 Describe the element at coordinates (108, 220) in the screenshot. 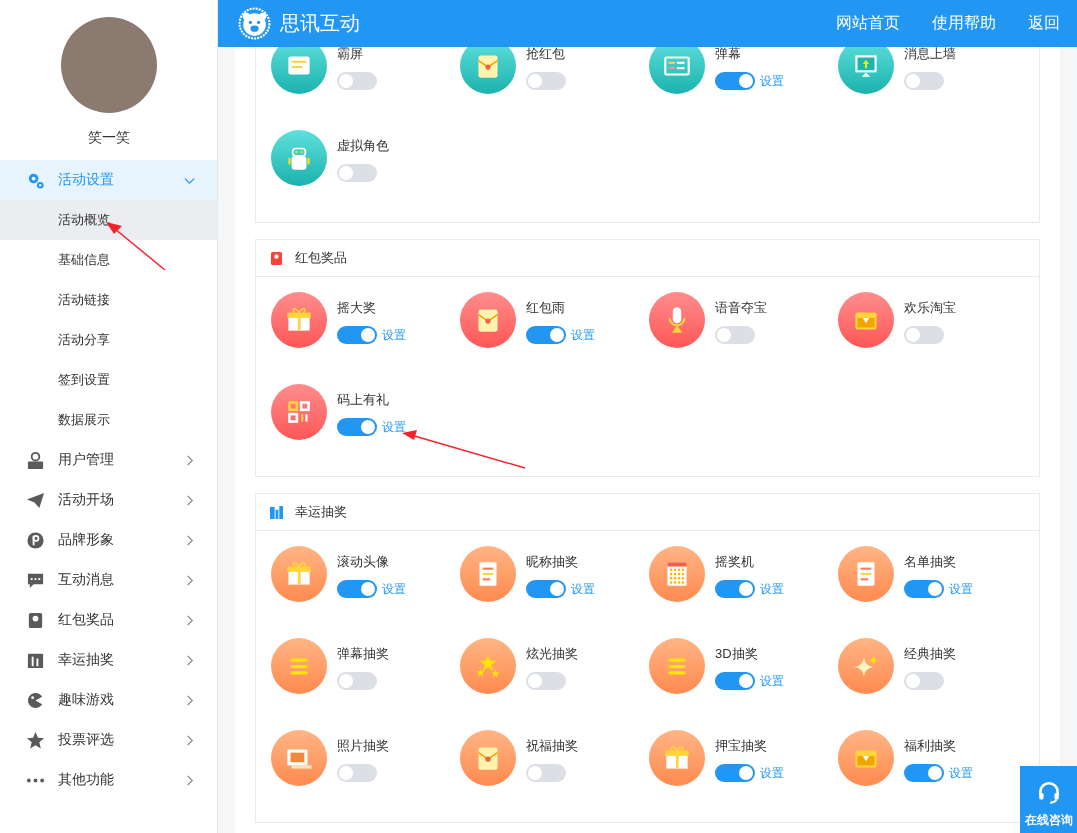

I see `submenu-item: 活动概览` at that location.